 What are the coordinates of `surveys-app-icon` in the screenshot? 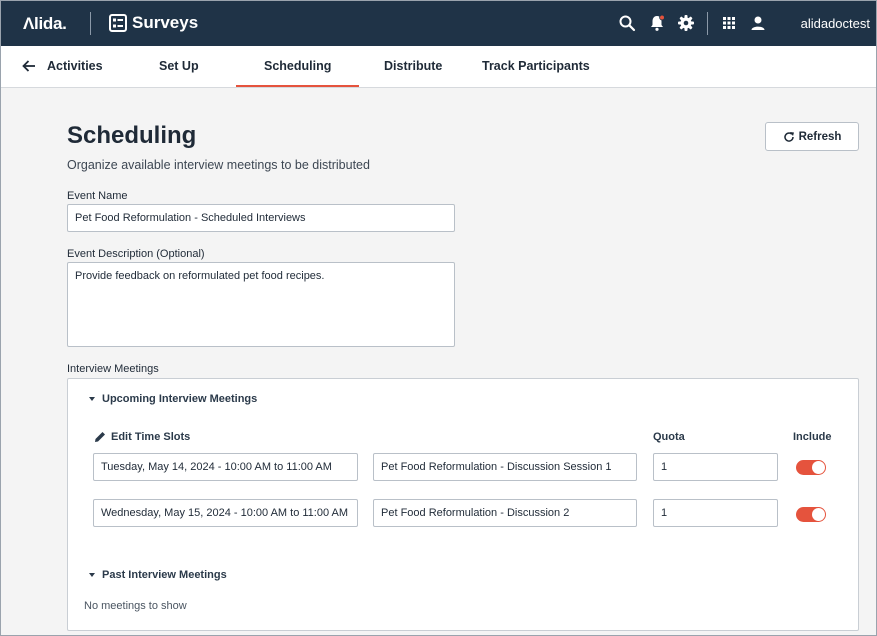 It's located at (118, 23).